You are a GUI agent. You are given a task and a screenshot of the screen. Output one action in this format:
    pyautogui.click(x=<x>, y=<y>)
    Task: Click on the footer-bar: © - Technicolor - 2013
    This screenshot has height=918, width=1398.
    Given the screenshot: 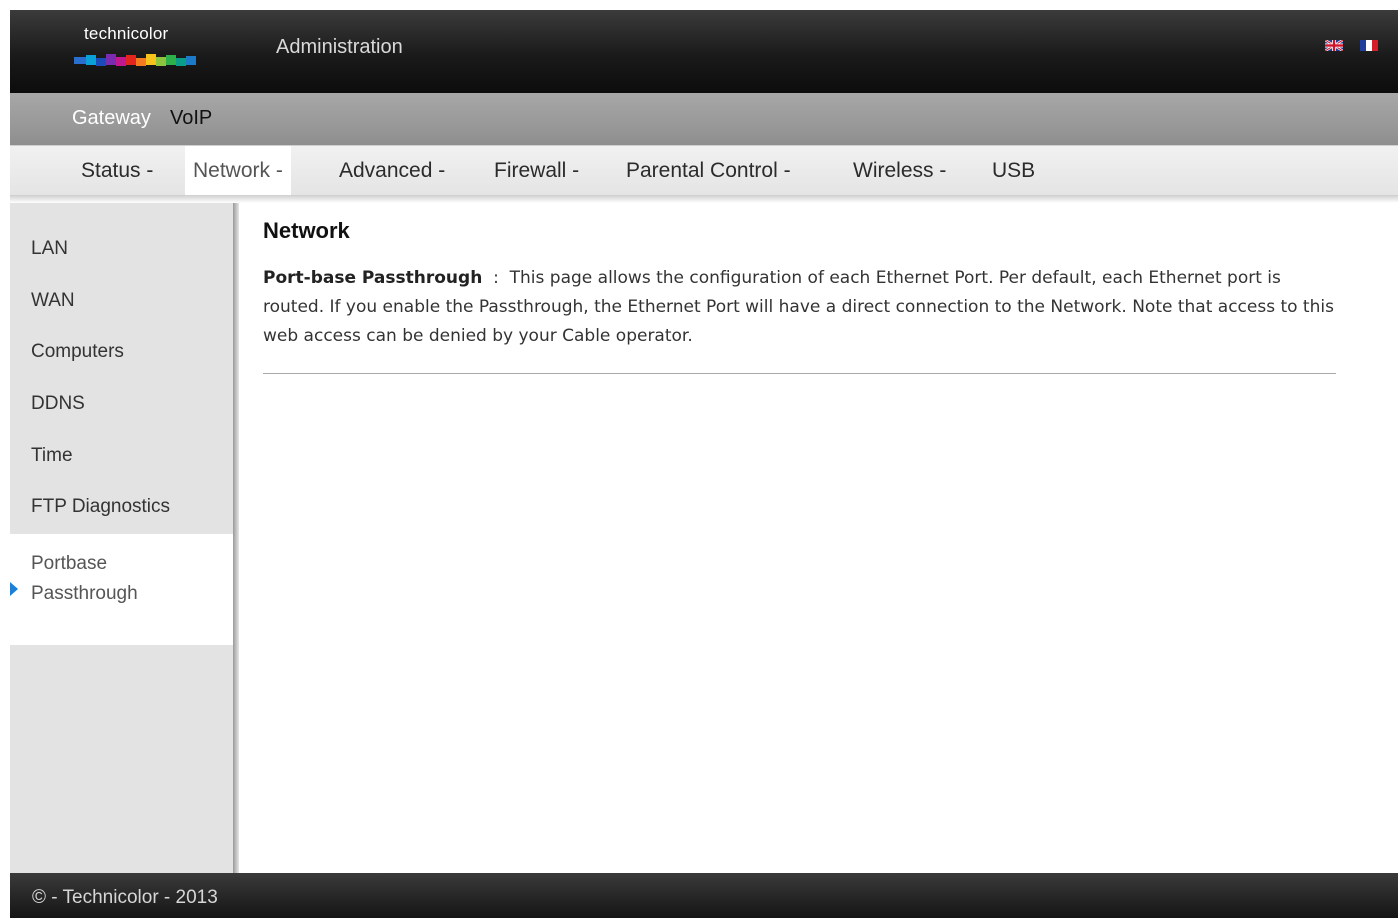 What is the action you would take?
    pyautogui.click(x=704, y=895)
    